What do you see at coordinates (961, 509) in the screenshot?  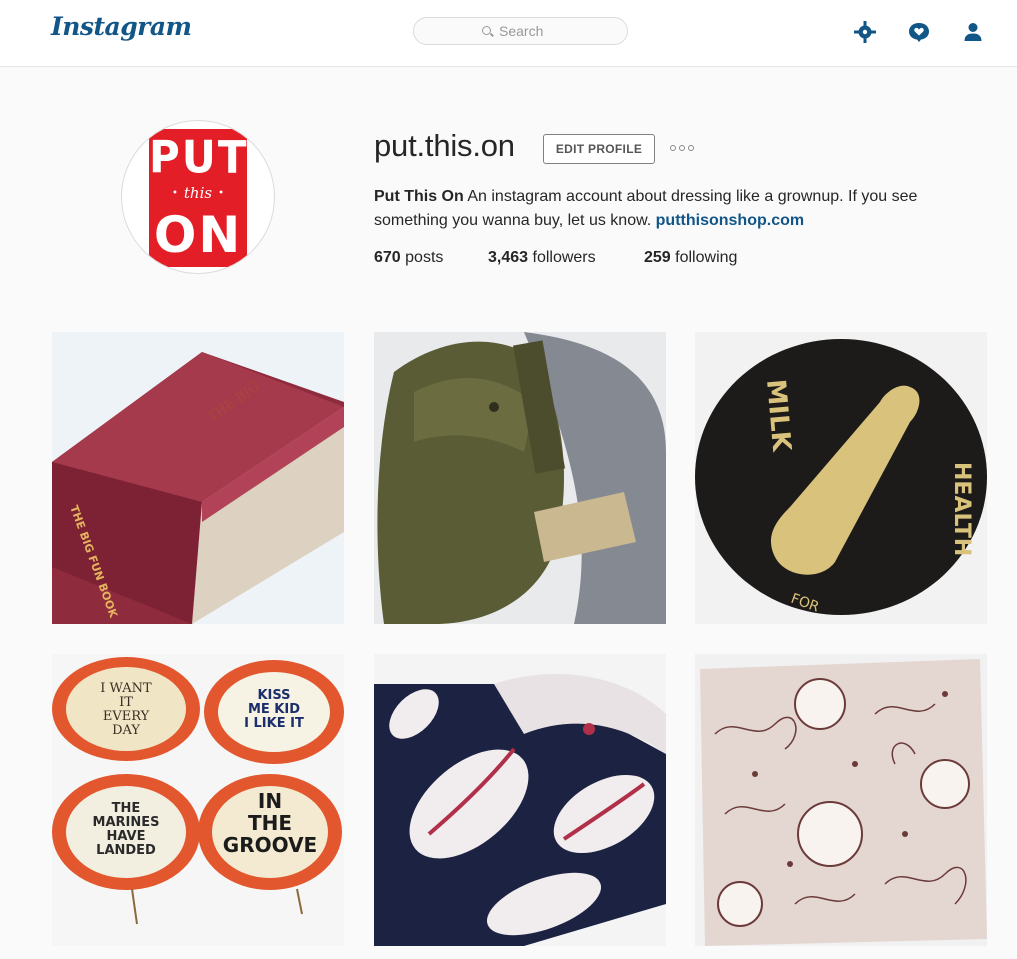 I see `milk-pin-text-right: HEALTH` at bounding box center [961, 509].